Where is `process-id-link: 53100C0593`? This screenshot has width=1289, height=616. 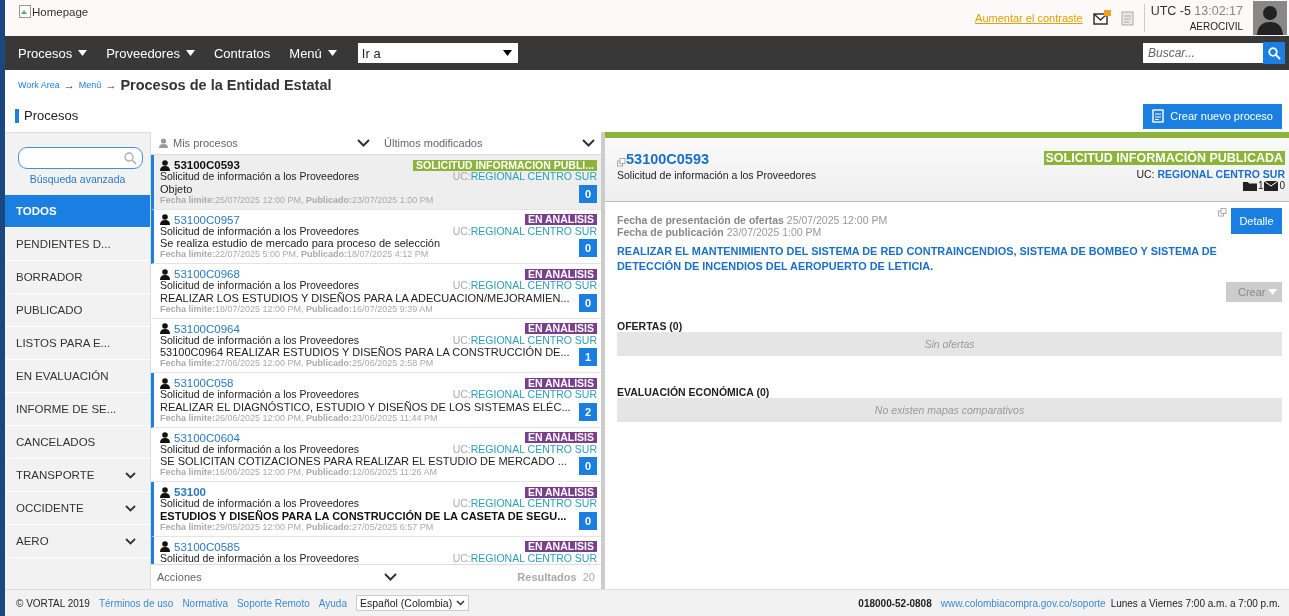 process-id-link: 53100C0593 is located at coordinates (207, 165).